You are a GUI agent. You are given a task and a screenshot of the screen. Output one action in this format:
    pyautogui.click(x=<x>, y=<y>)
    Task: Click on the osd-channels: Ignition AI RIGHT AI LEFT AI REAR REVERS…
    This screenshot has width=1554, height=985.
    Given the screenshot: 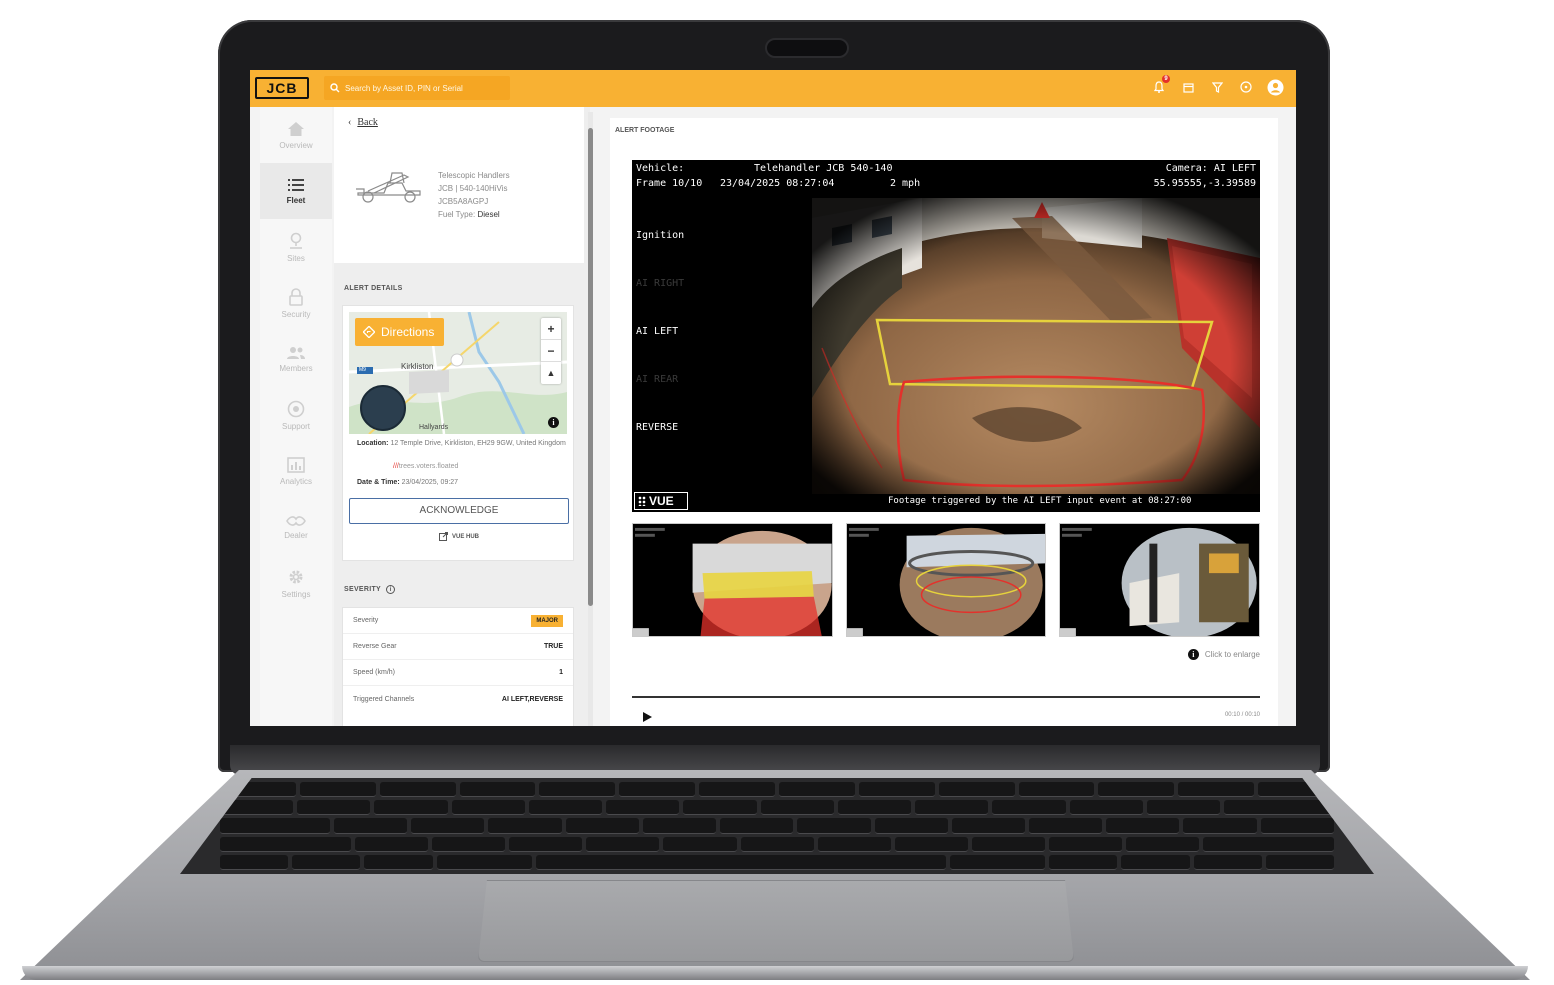 What is the action you would take?
    pyautogui.click(x=660, y=332)
    